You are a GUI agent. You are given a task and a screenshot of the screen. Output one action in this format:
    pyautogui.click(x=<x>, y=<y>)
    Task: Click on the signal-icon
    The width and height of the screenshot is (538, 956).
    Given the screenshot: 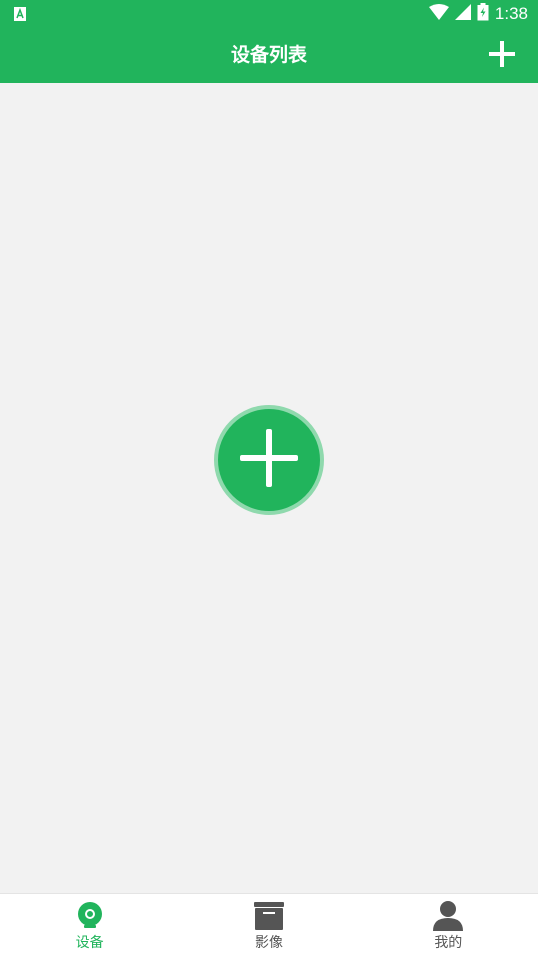 What is the action you would take?
    pyautogui.click(x=462, y=14)
    